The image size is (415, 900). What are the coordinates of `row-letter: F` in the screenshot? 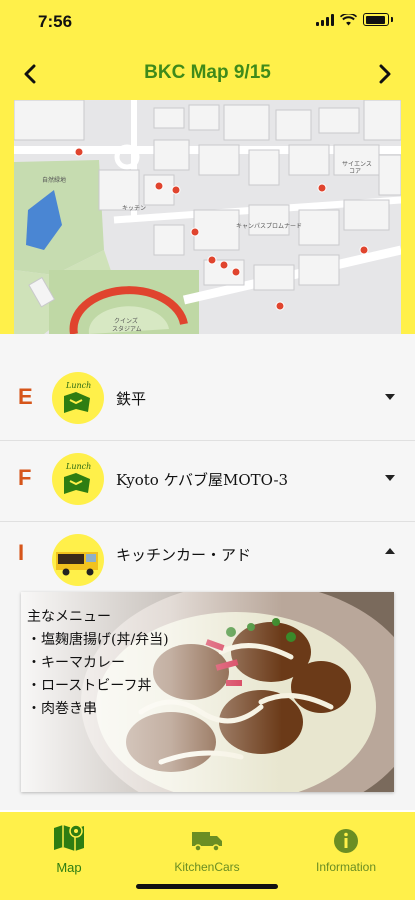 It's located at (25, 477).